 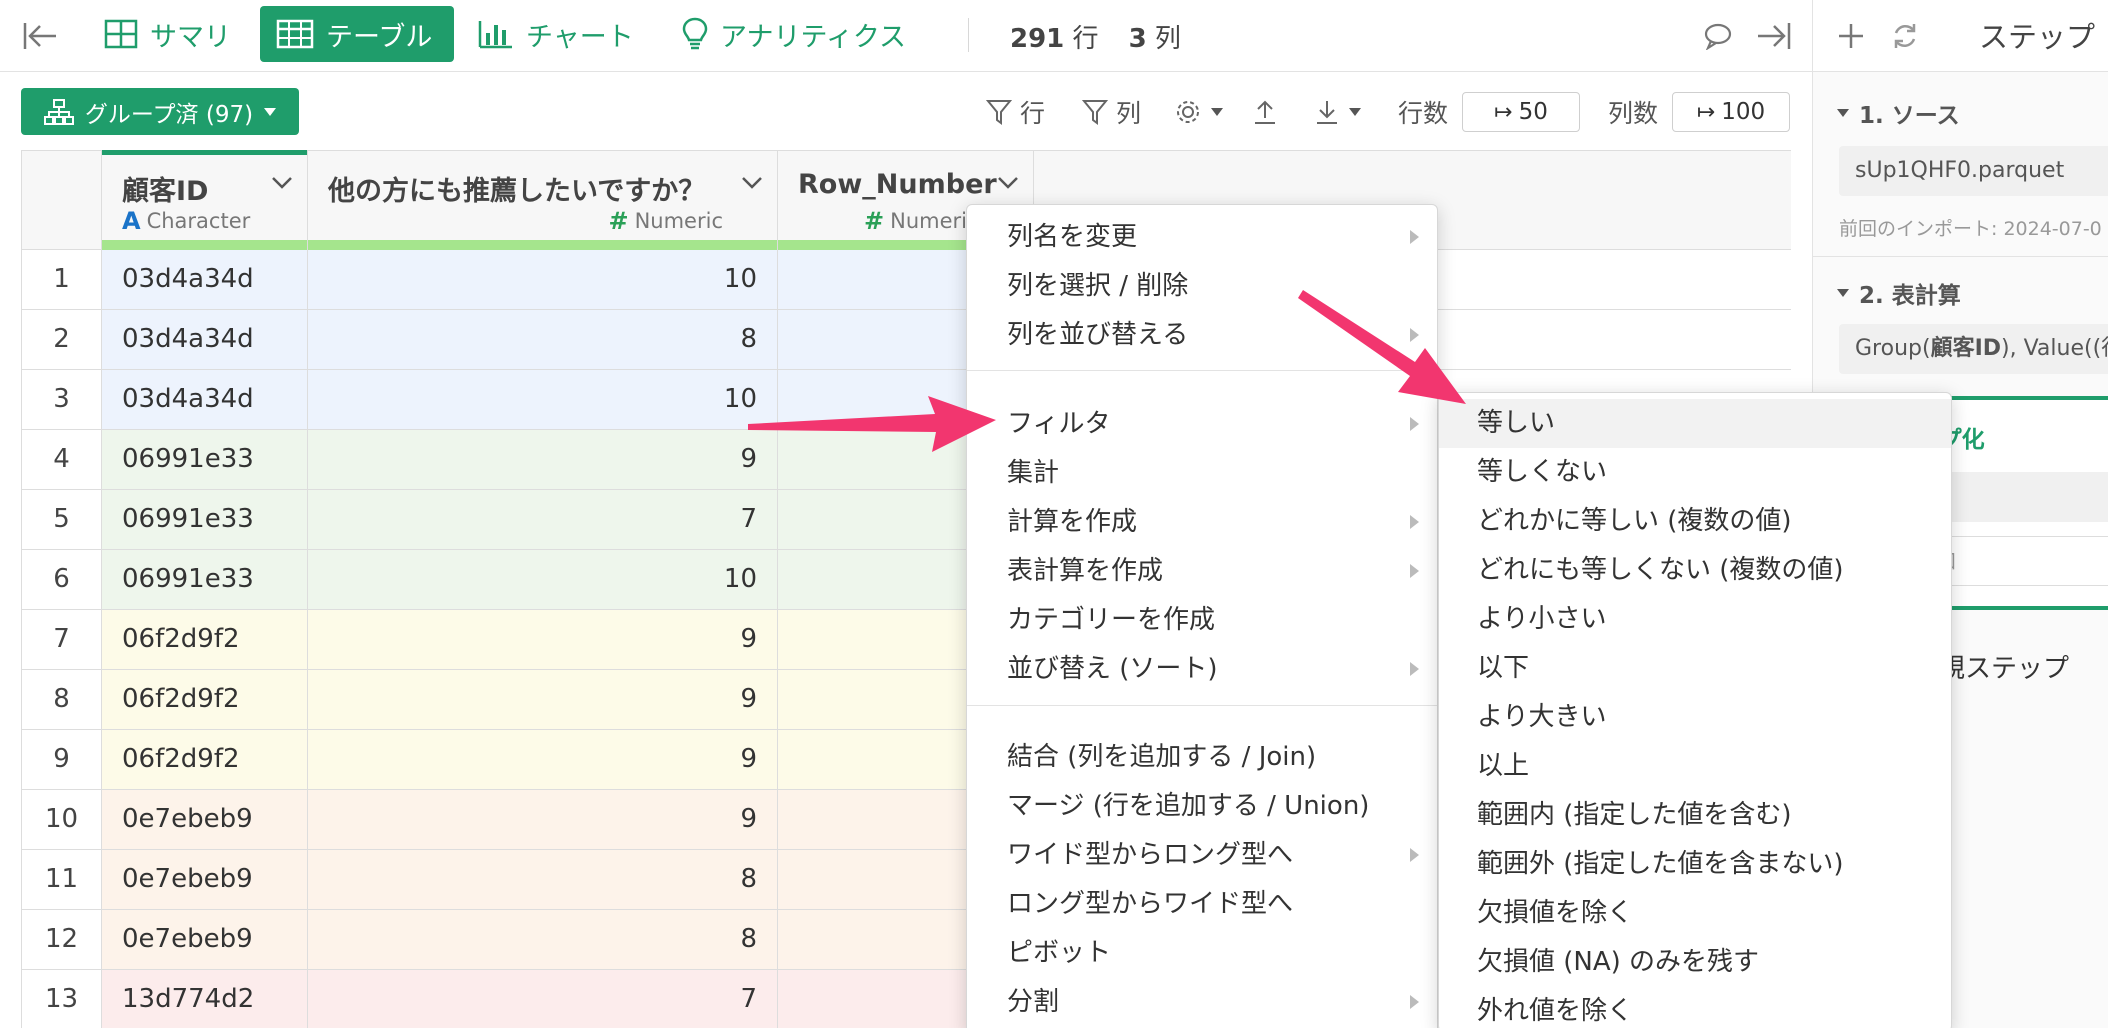 I want to click on row-index: 6, so click(x=62, y=579).